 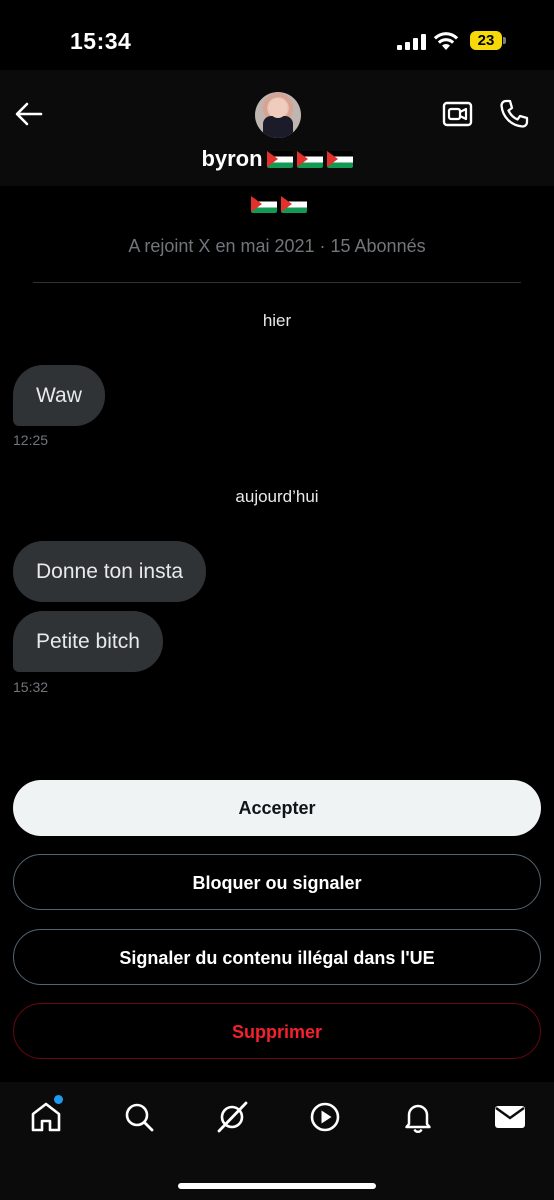 I want to click on battery-indicator: 23, so click(x=486, y=40).